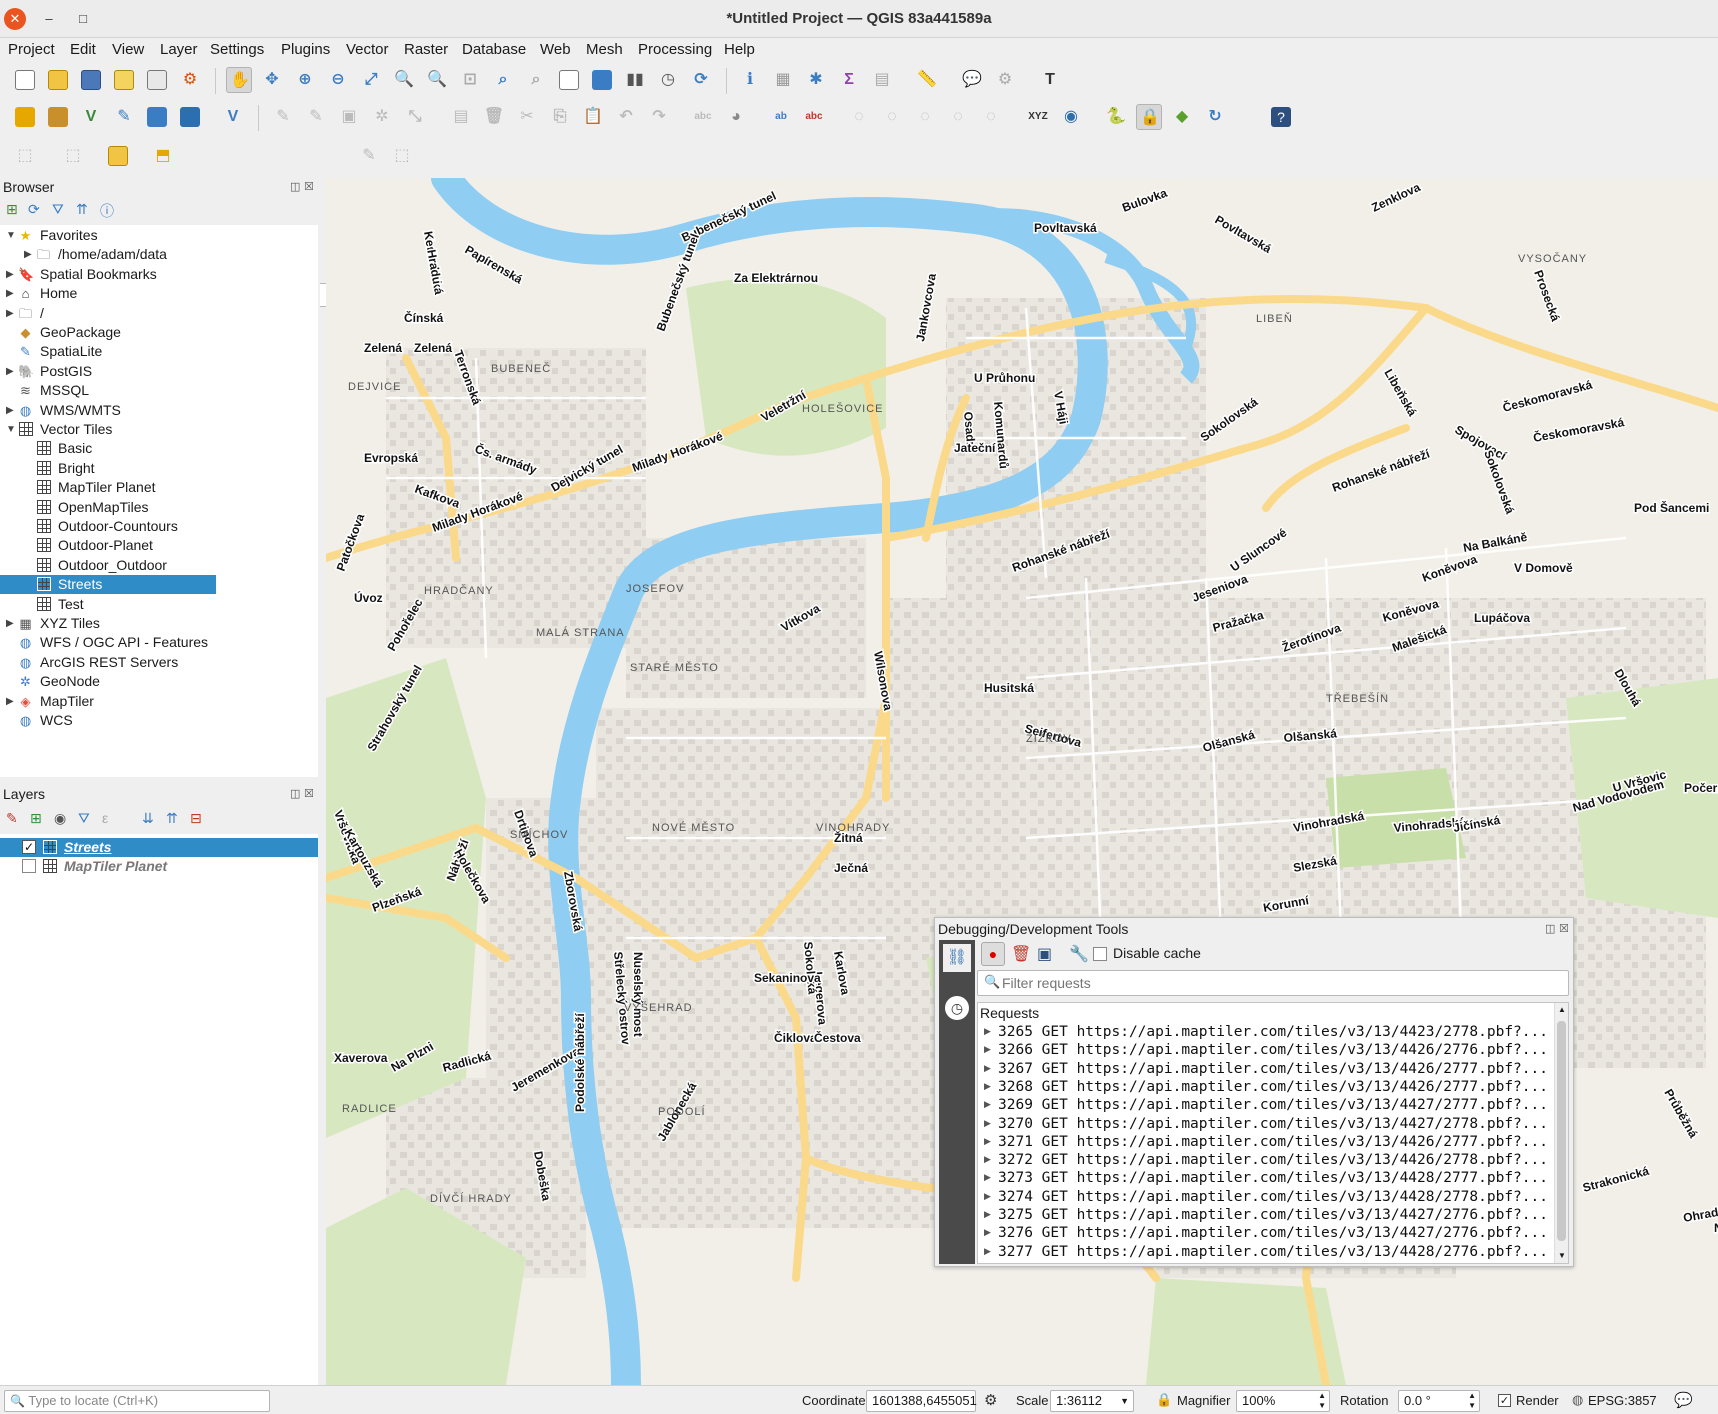  What do you see at coordinates (814, 117) in the screenshot?
I see `unplaced-labels-icon: abc` at bounding box center [814, 117].